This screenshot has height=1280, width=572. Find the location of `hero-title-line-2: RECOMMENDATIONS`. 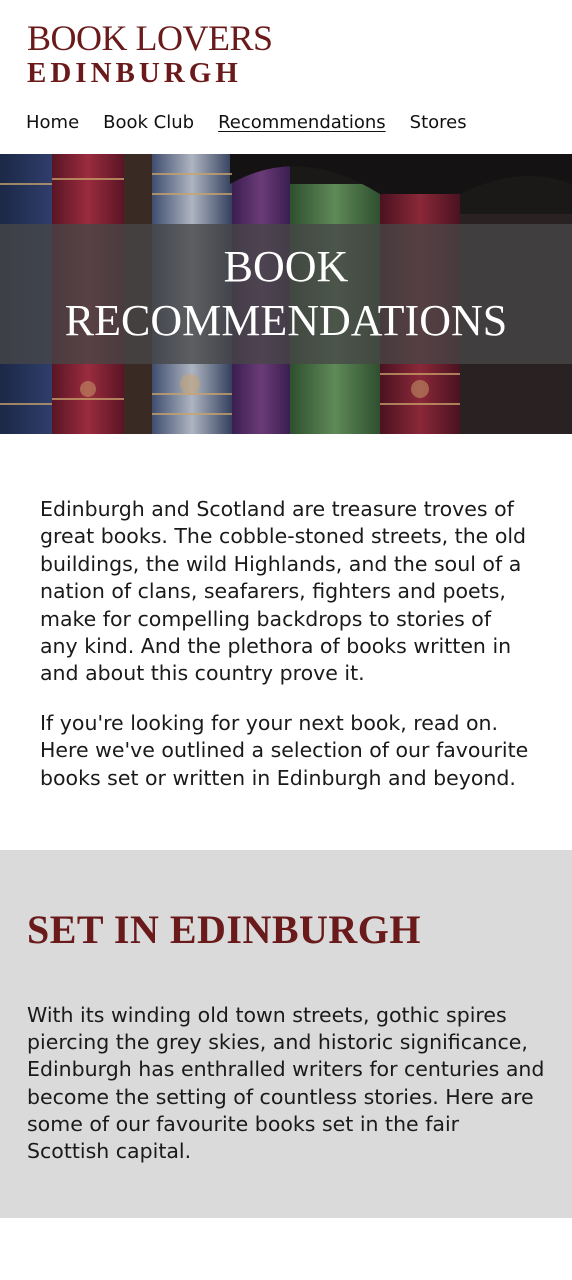

hero-title-line-2: RECOMMENDATIONS is located at coordinates (286, 320).